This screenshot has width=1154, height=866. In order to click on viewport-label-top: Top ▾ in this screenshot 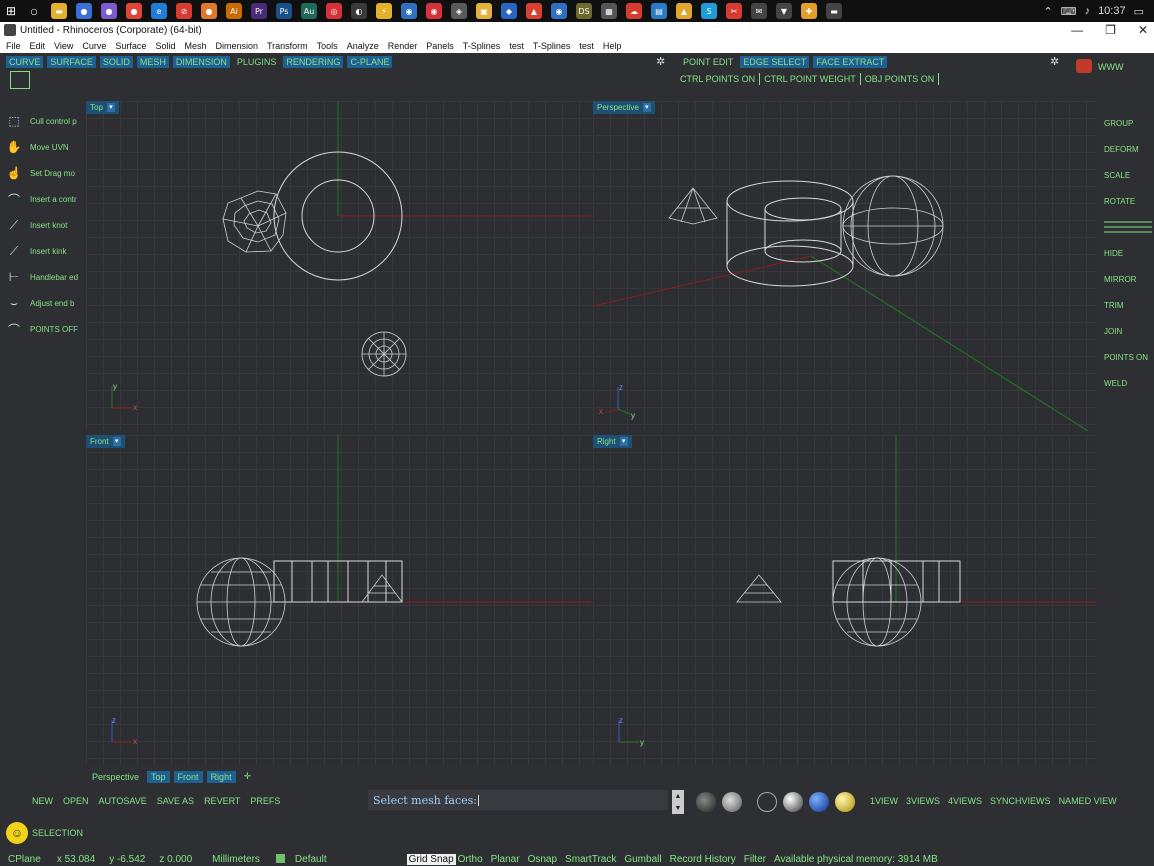, I will do `click(102, 107)`.